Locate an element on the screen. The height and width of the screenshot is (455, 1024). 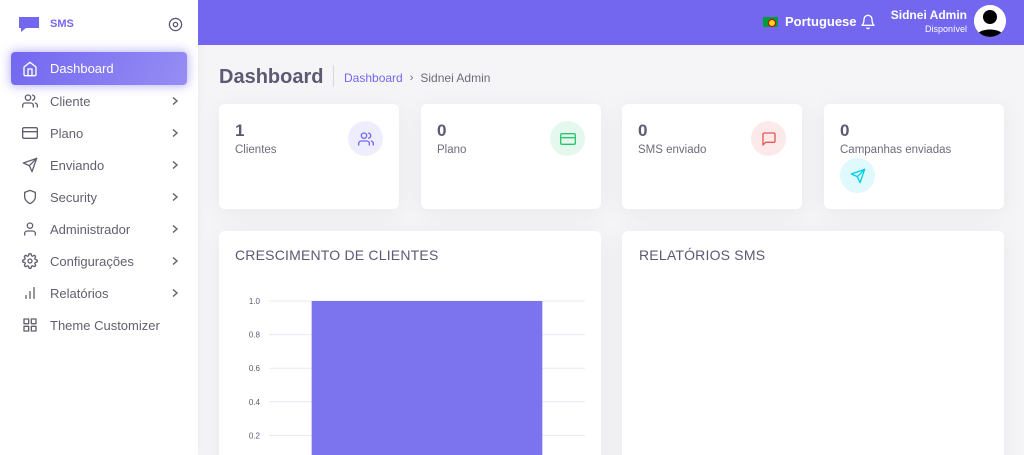
sidebar-item-label: Plano is located at coordinates (67, 133).